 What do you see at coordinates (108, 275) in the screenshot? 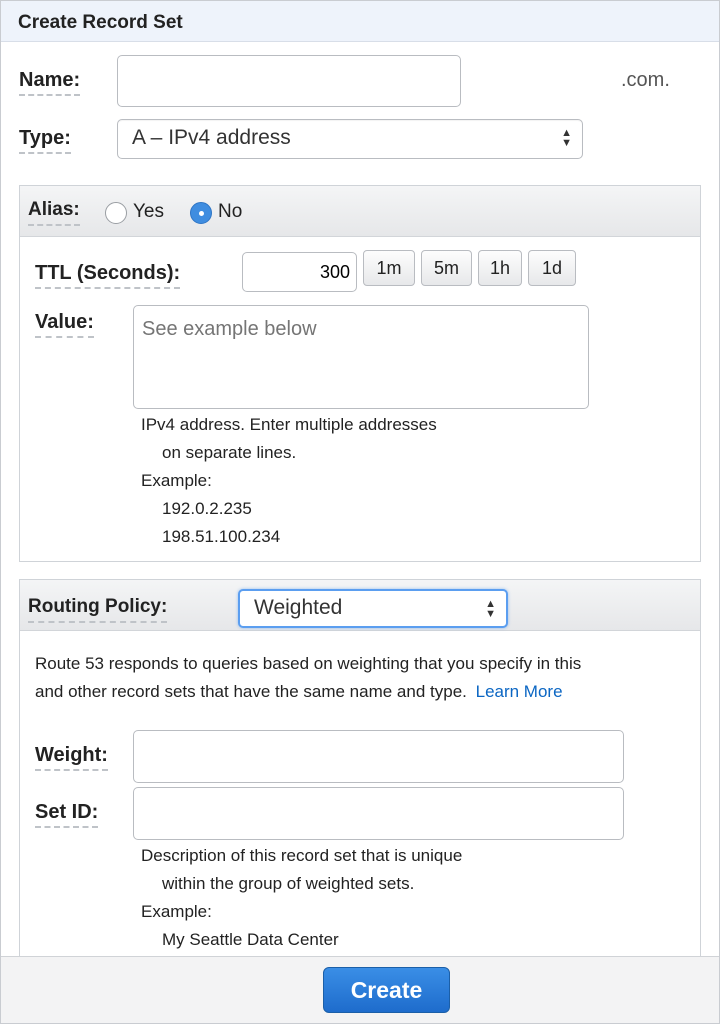
I see `ttl-label: TTL (Seconds):` at bounding box center [108, 275].